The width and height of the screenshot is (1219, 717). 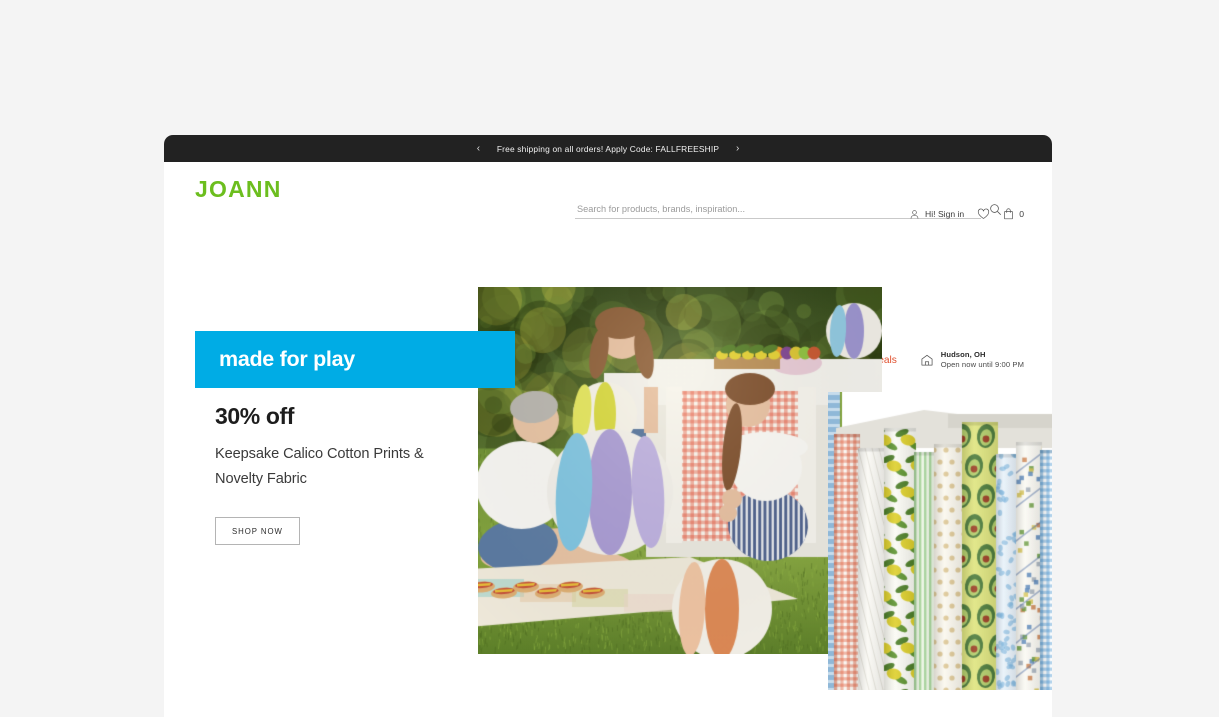 I want to click on hero-band-text: made for play, so click(x=287, y=359).